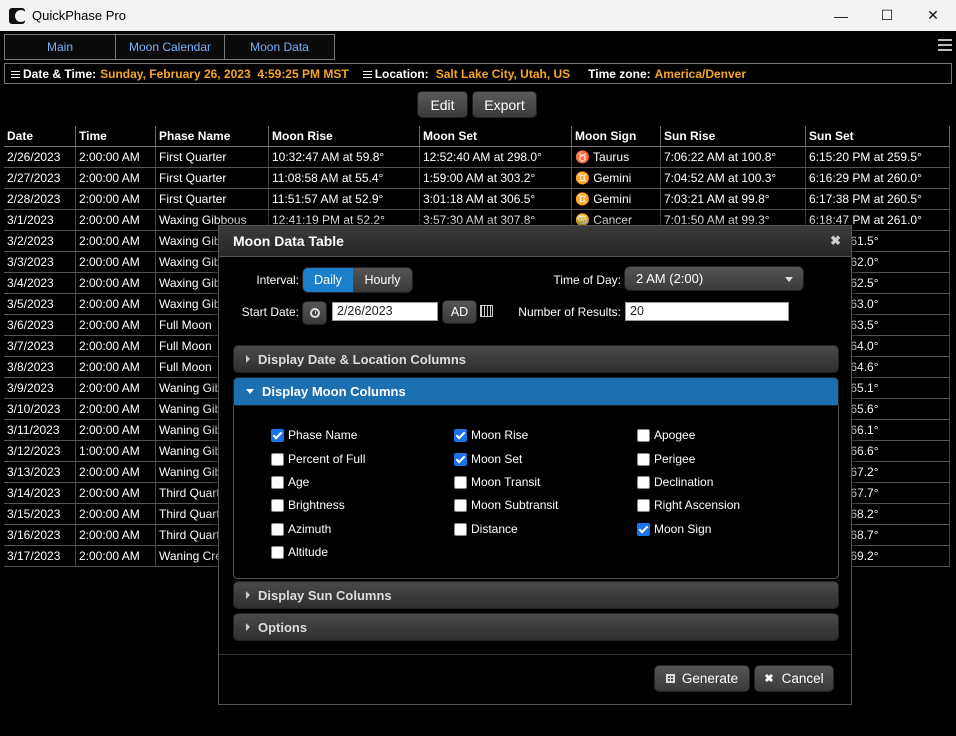  Describe the element at coordinates (277, 280) in the screenshot. I see `interval-label: Interval:` at that location.